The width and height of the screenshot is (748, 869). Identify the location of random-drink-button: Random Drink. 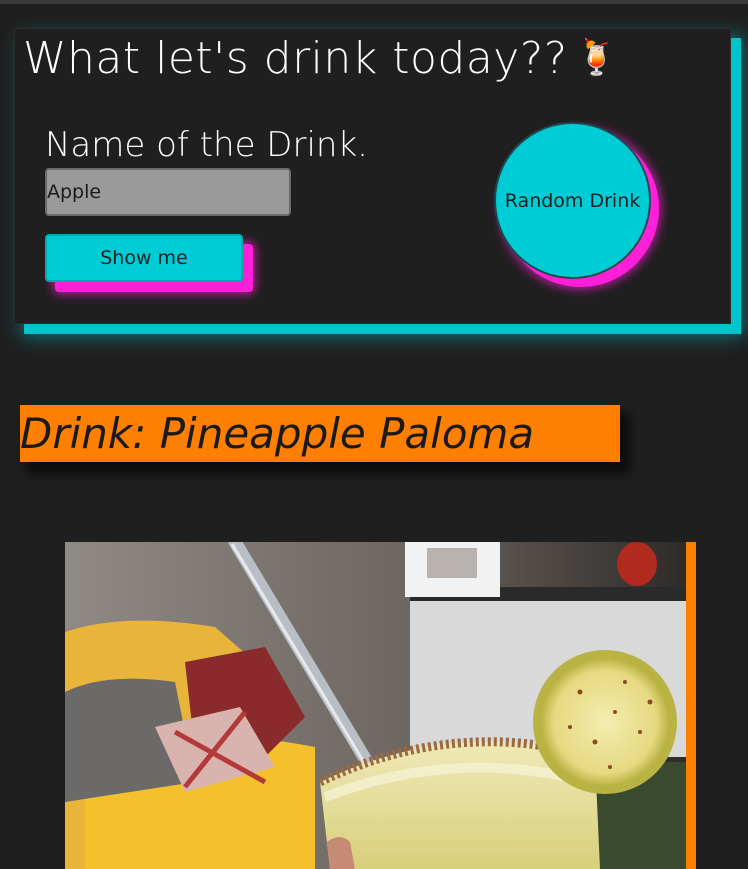
(572, 200).